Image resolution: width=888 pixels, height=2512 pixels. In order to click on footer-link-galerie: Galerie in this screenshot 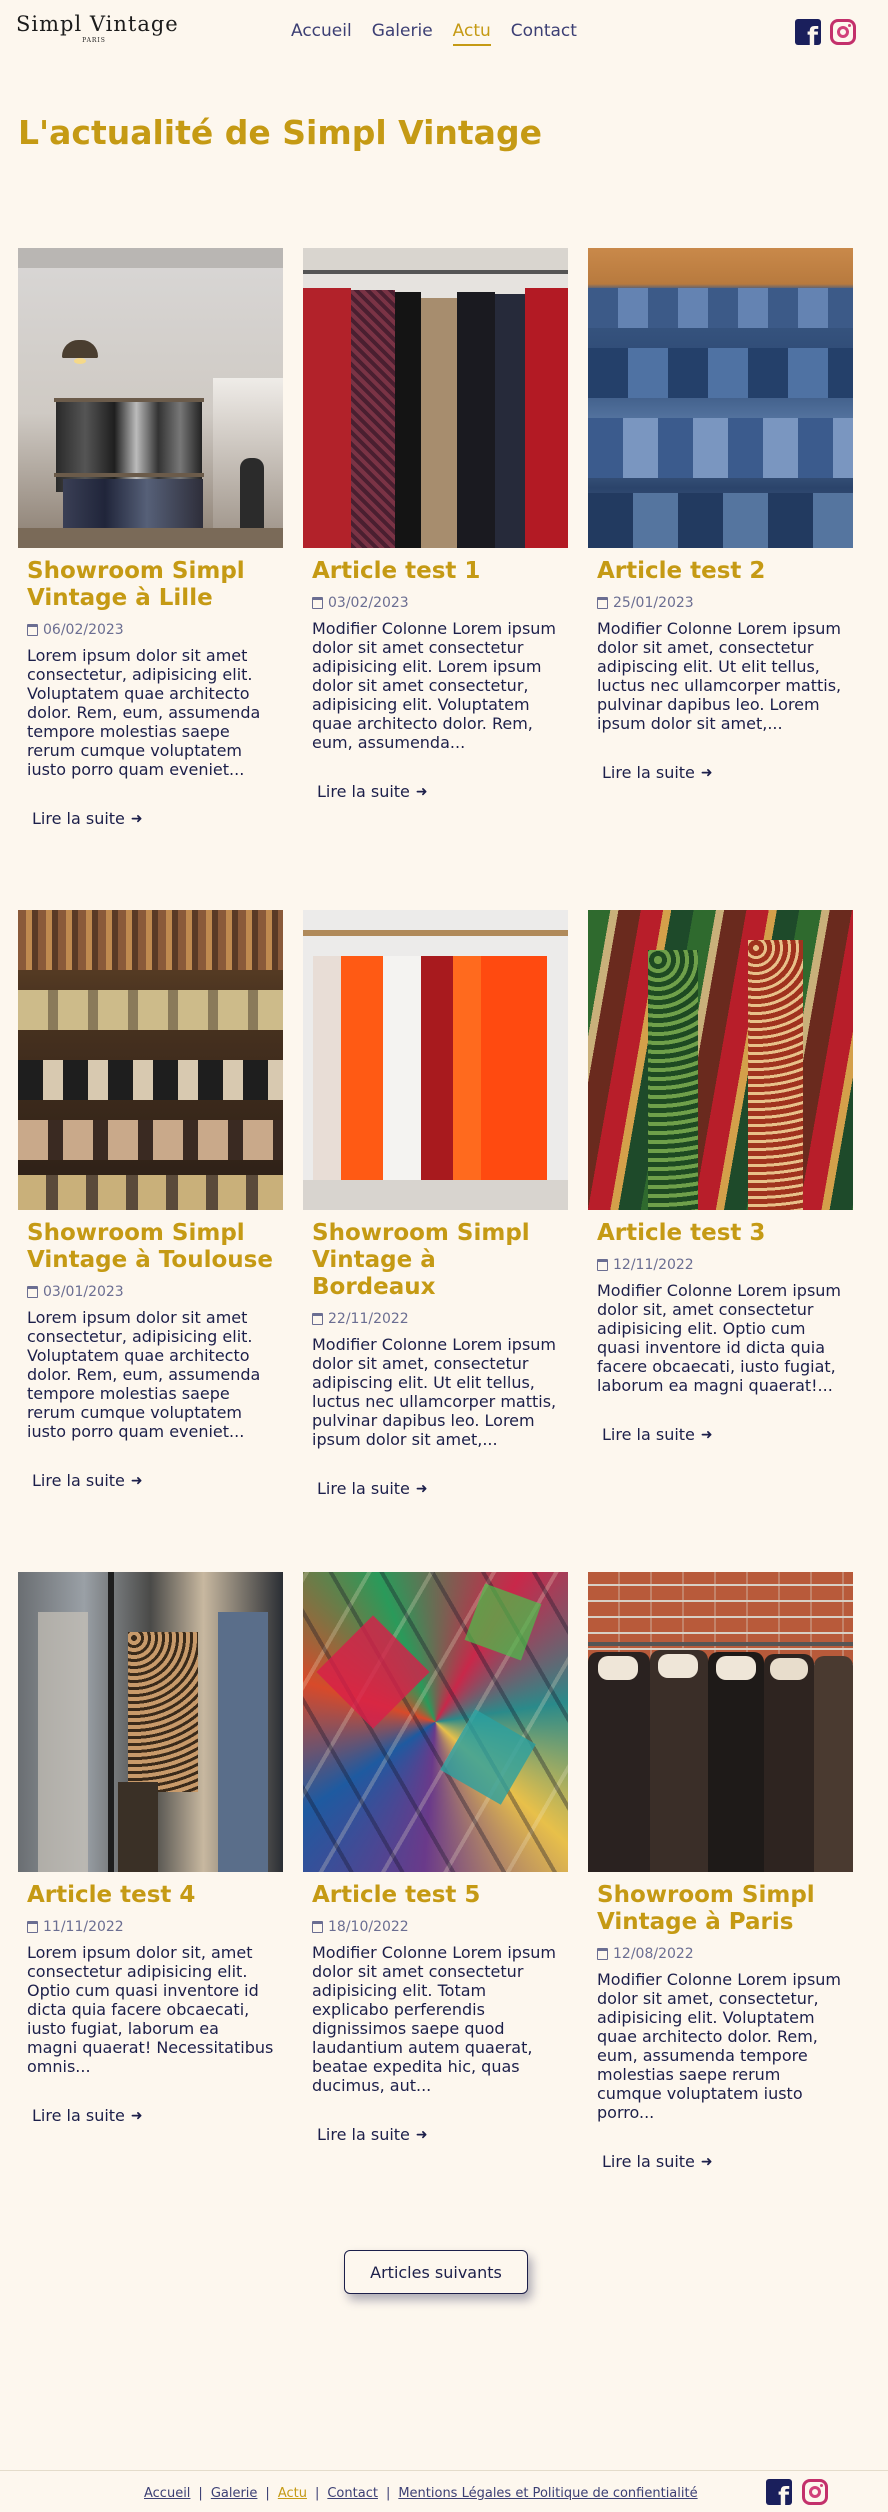, I will do `click(234, 2493)`.